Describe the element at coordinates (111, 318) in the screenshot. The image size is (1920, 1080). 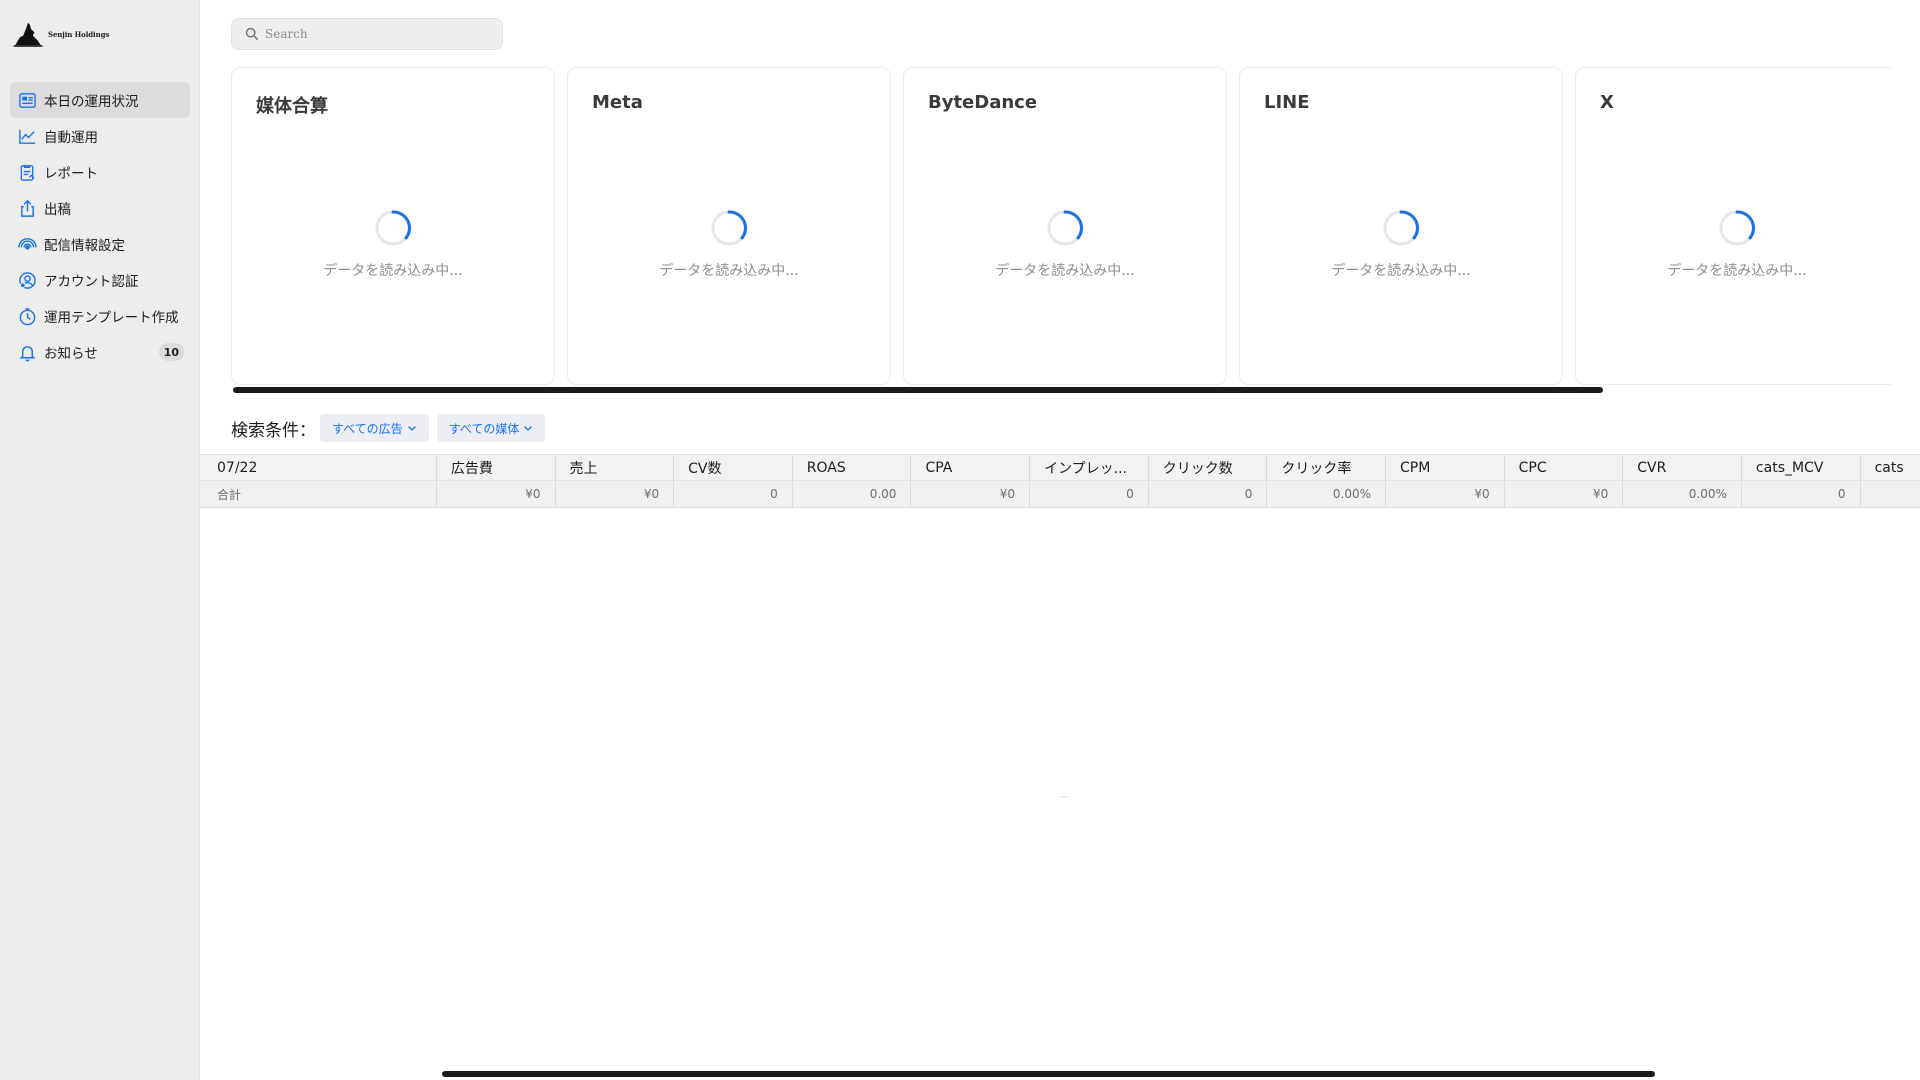
I see `sidebar-item-label: 運用テンプレート作成` at that location.